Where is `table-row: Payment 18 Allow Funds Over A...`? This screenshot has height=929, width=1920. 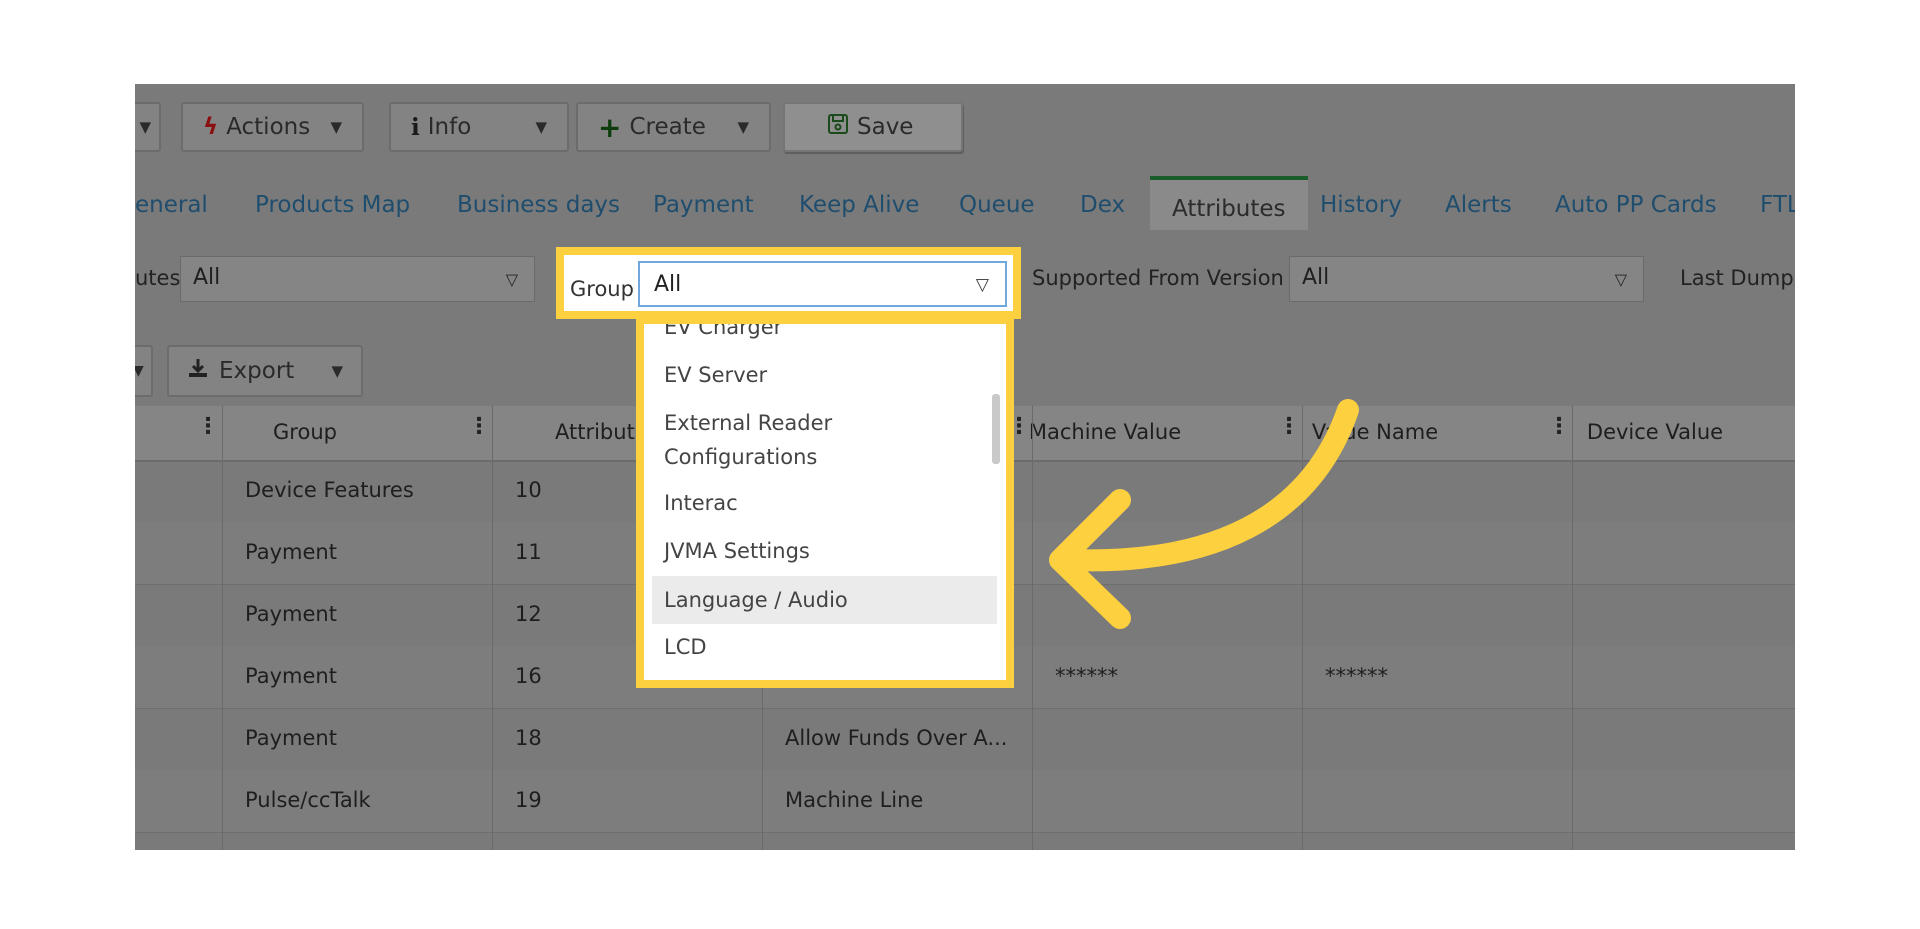
table-row: Payment 18 Allow Funds Over A... is located at coordinates (965, 739).